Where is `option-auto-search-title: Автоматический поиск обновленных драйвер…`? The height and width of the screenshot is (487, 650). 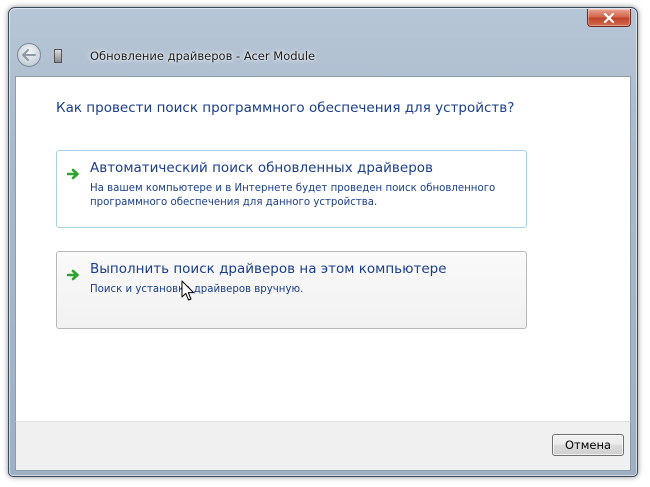 option-auto-search-title: Автоматический поиск обновленных драйвер… is located at coordinates (261, 168).